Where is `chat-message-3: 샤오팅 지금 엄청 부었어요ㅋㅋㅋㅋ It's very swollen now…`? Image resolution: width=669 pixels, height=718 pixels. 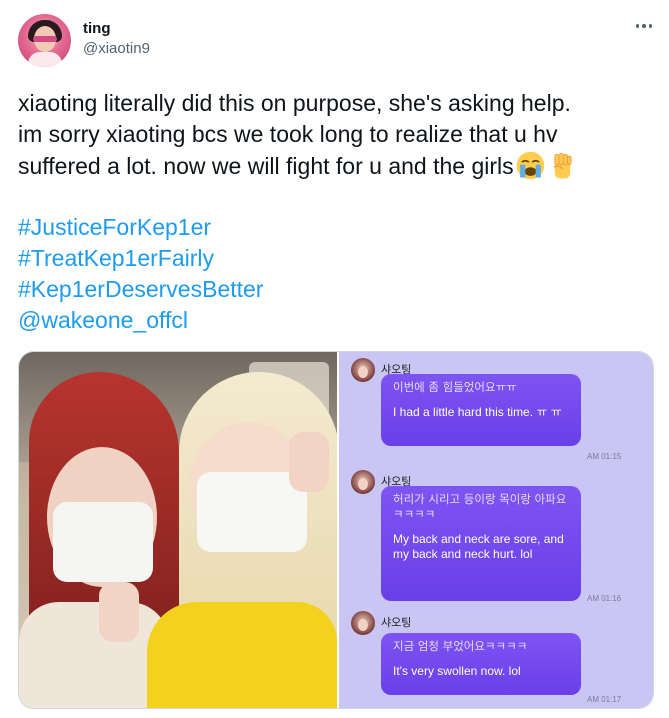
chat-message-3: 샤오팅 지금 엄청 부었어요ㅋㅋㅋㅋ It's very swollen now… is located at coordinates (501, 659).